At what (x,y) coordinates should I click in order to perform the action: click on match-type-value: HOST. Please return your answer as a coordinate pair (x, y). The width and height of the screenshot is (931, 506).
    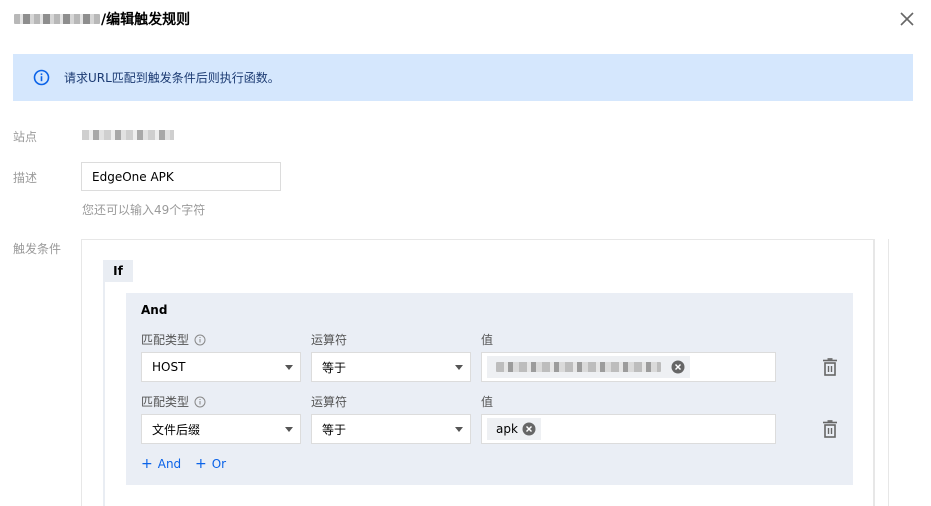
    Looking at the image, I should click on (169, 367).